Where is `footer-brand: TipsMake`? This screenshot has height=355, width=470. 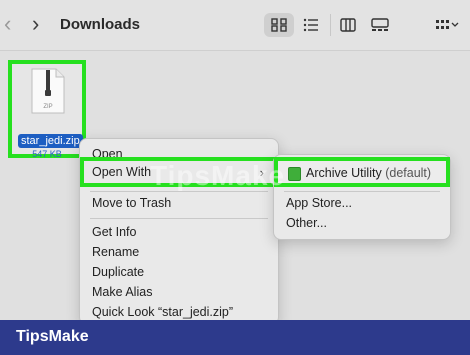 footer-brand: TipsMake is located at coordinates (52, 336).